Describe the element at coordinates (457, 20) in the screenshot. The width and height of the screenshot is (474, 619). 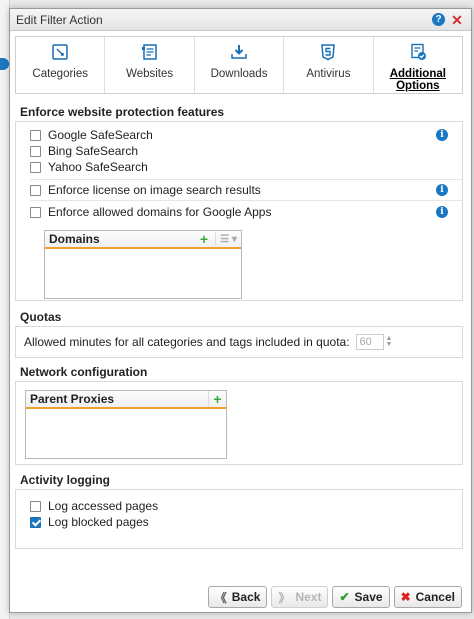
I see `close-icon: ✕` at that location.